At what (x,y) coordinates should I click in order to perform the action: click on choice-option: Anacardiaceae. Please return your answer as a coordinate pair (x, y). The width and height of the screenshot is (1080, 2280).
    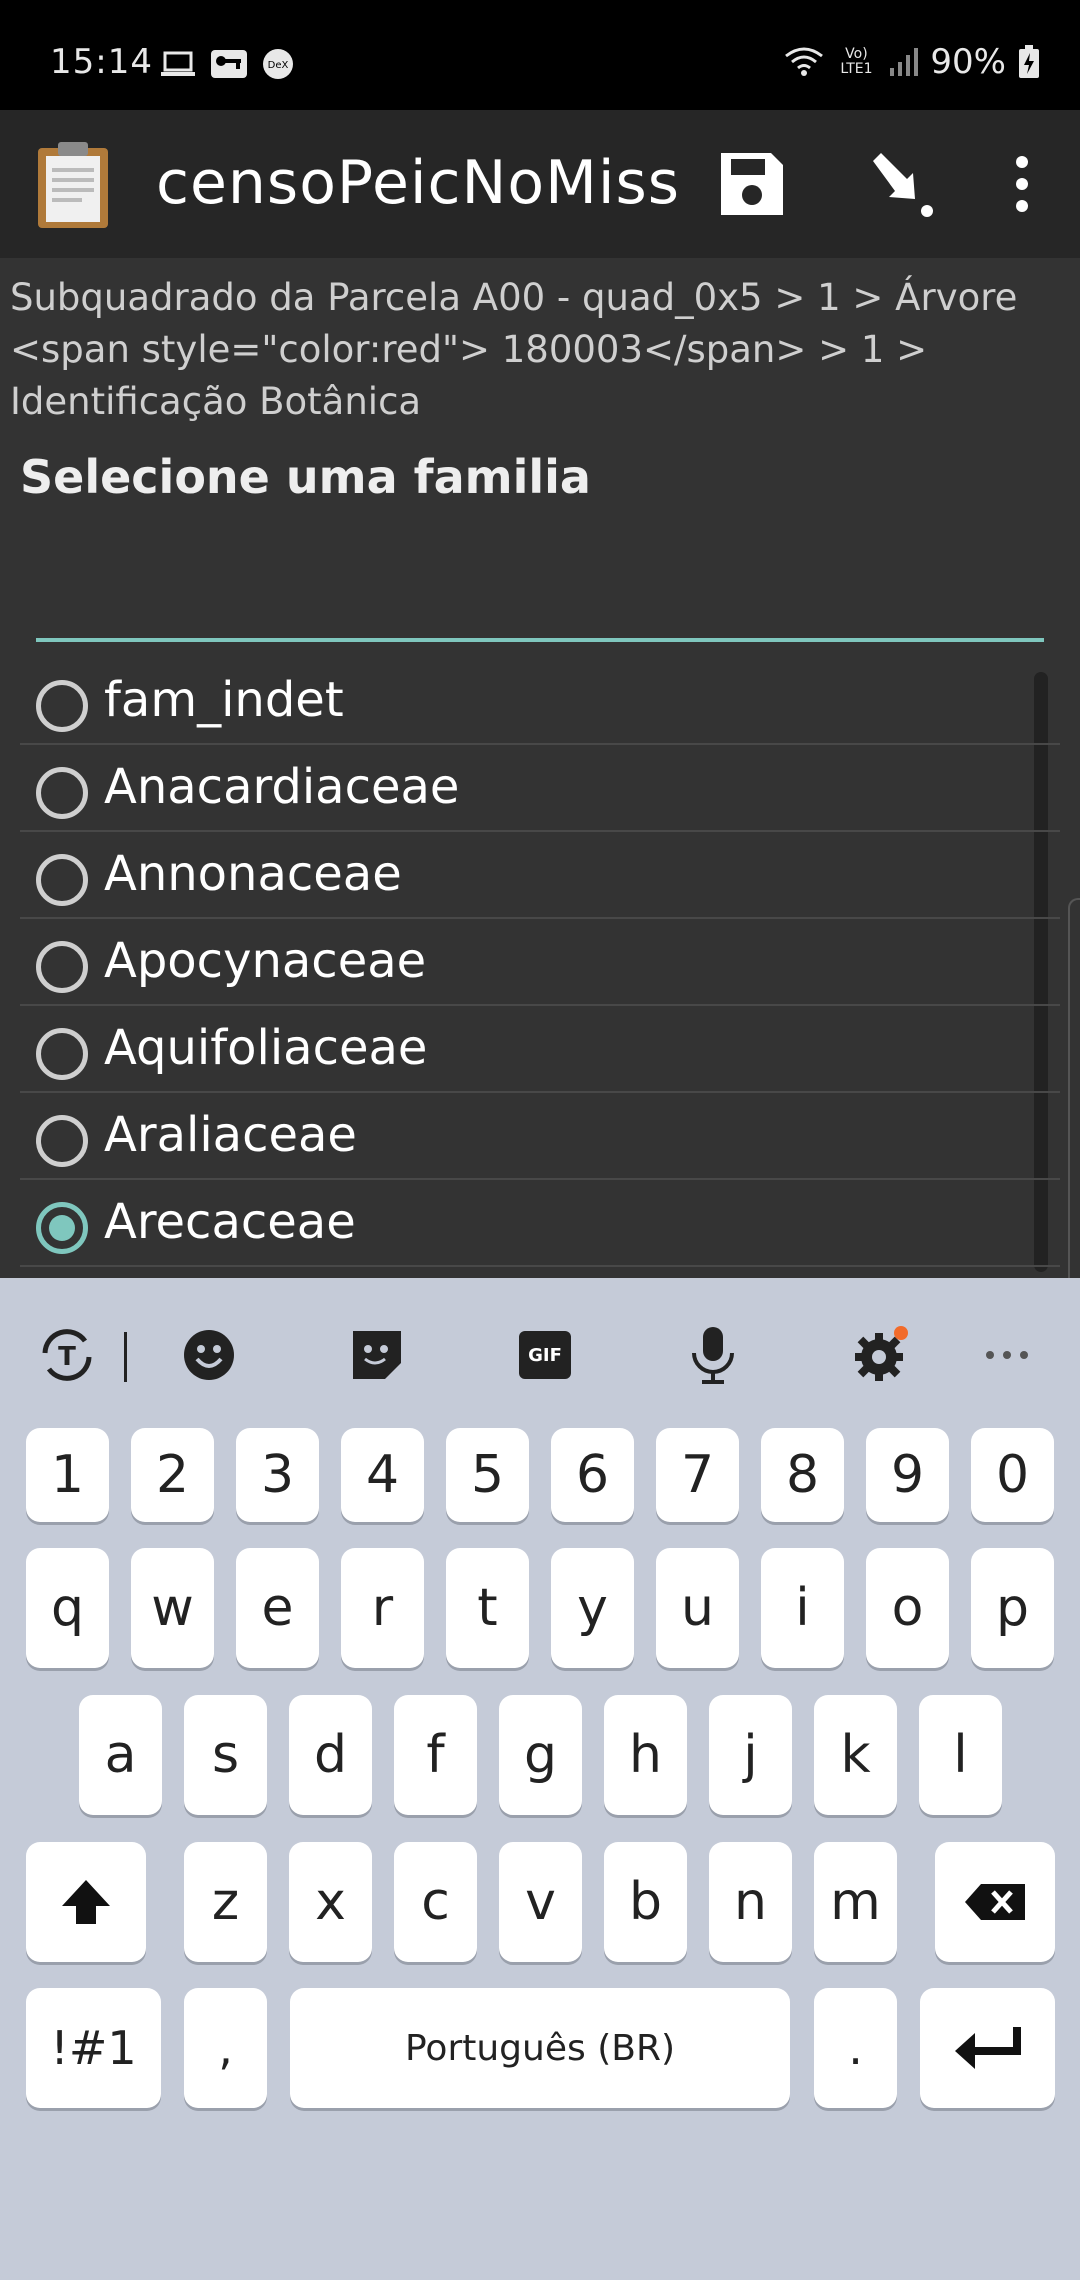
    Looking at the image, I should click on (540, 788).